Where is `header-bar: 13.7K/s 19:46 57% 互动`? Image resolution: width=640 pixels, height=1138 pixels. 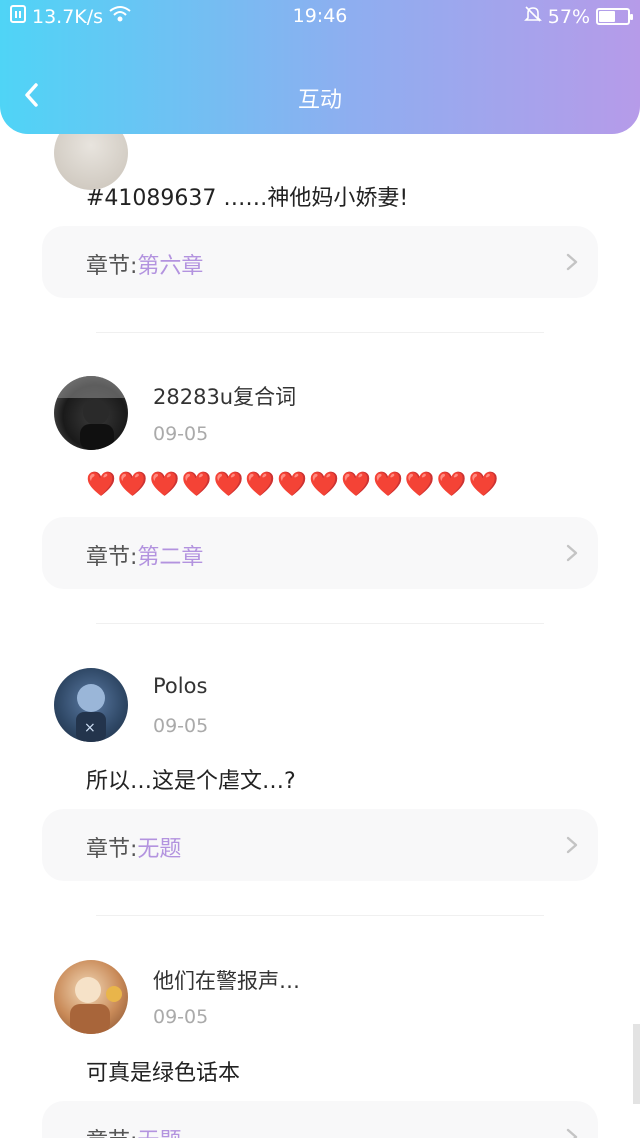 header-bar: 13.7K/s 19:46 57% 互动 is located at coordinates (320, 67).